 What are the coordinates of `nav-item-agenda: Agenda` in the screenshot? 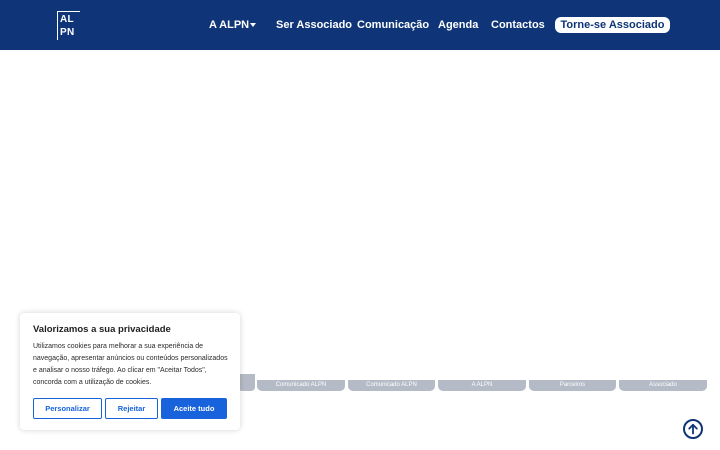 It's located at (458, 25).